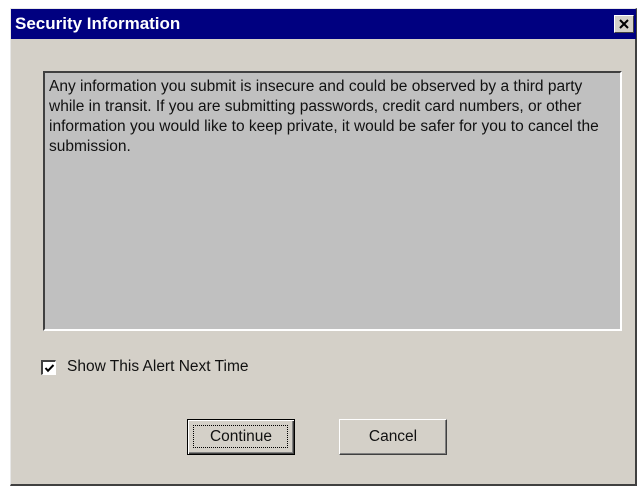 This screenshot has width=639, height=488. I want to click on close-button, so click(624, 24).